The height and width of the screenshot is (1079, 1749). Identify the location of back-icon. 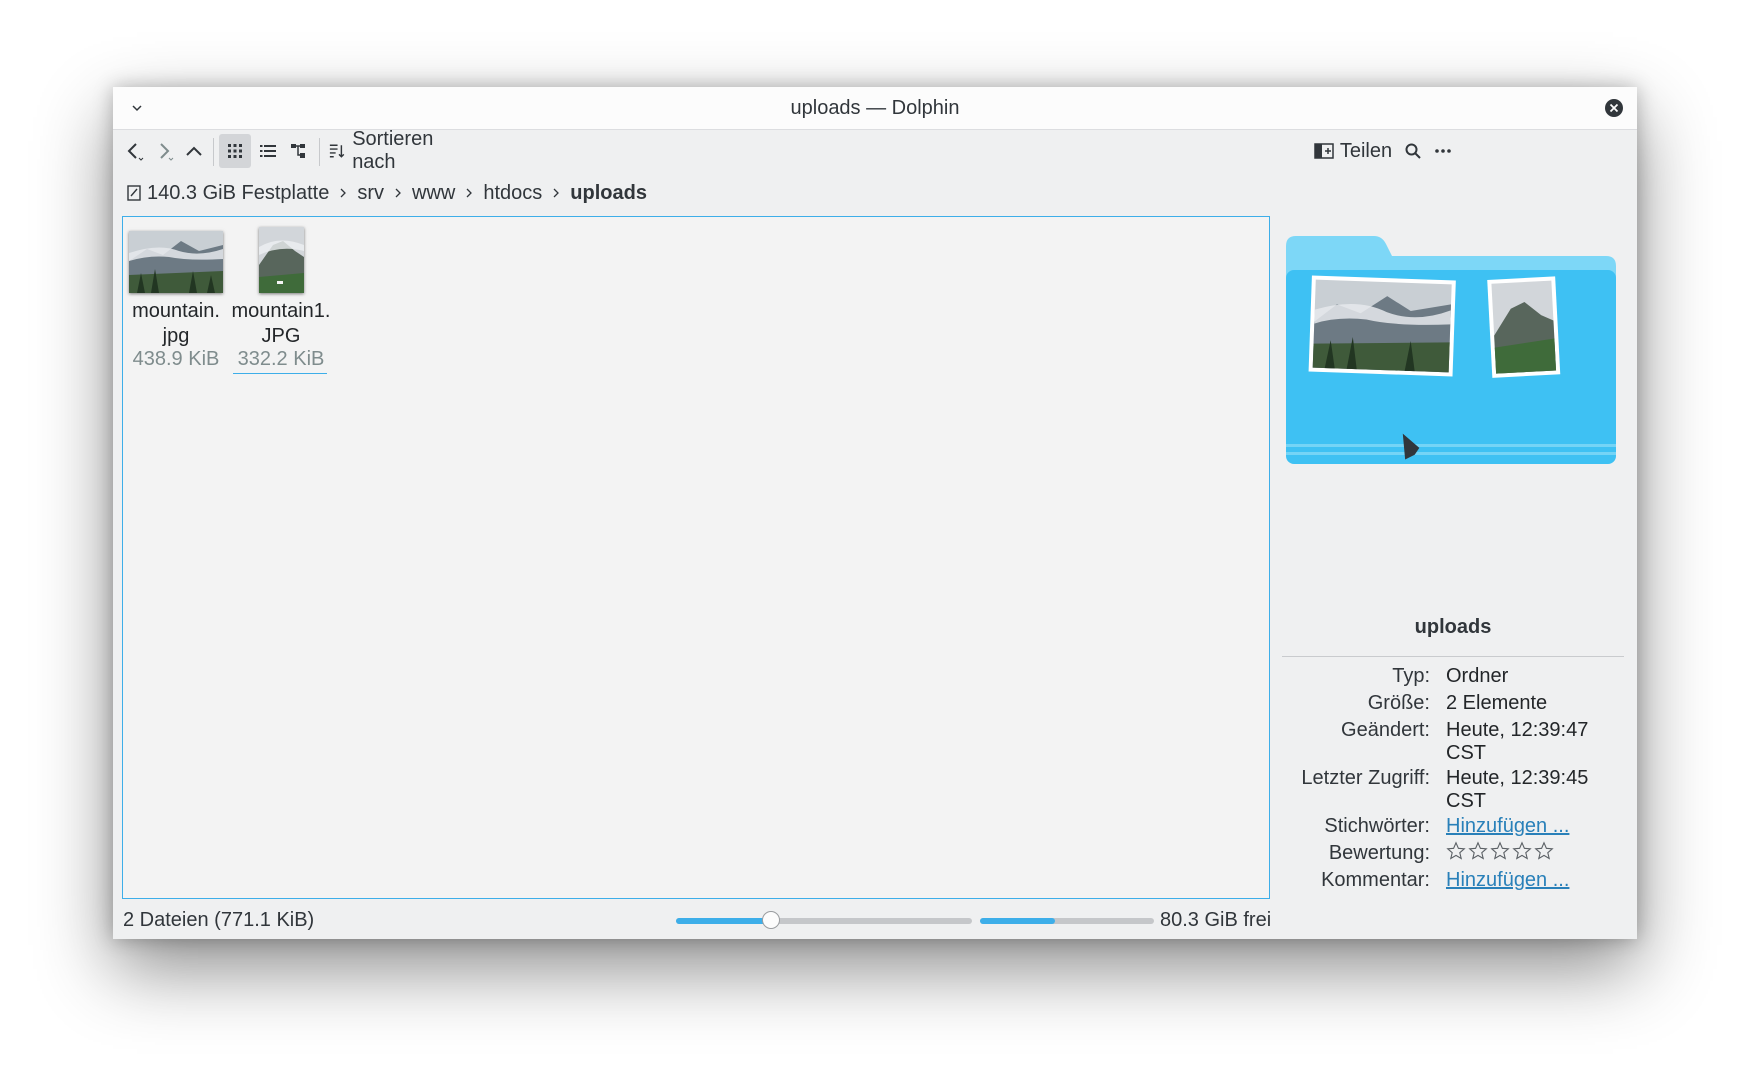
(135, 152).